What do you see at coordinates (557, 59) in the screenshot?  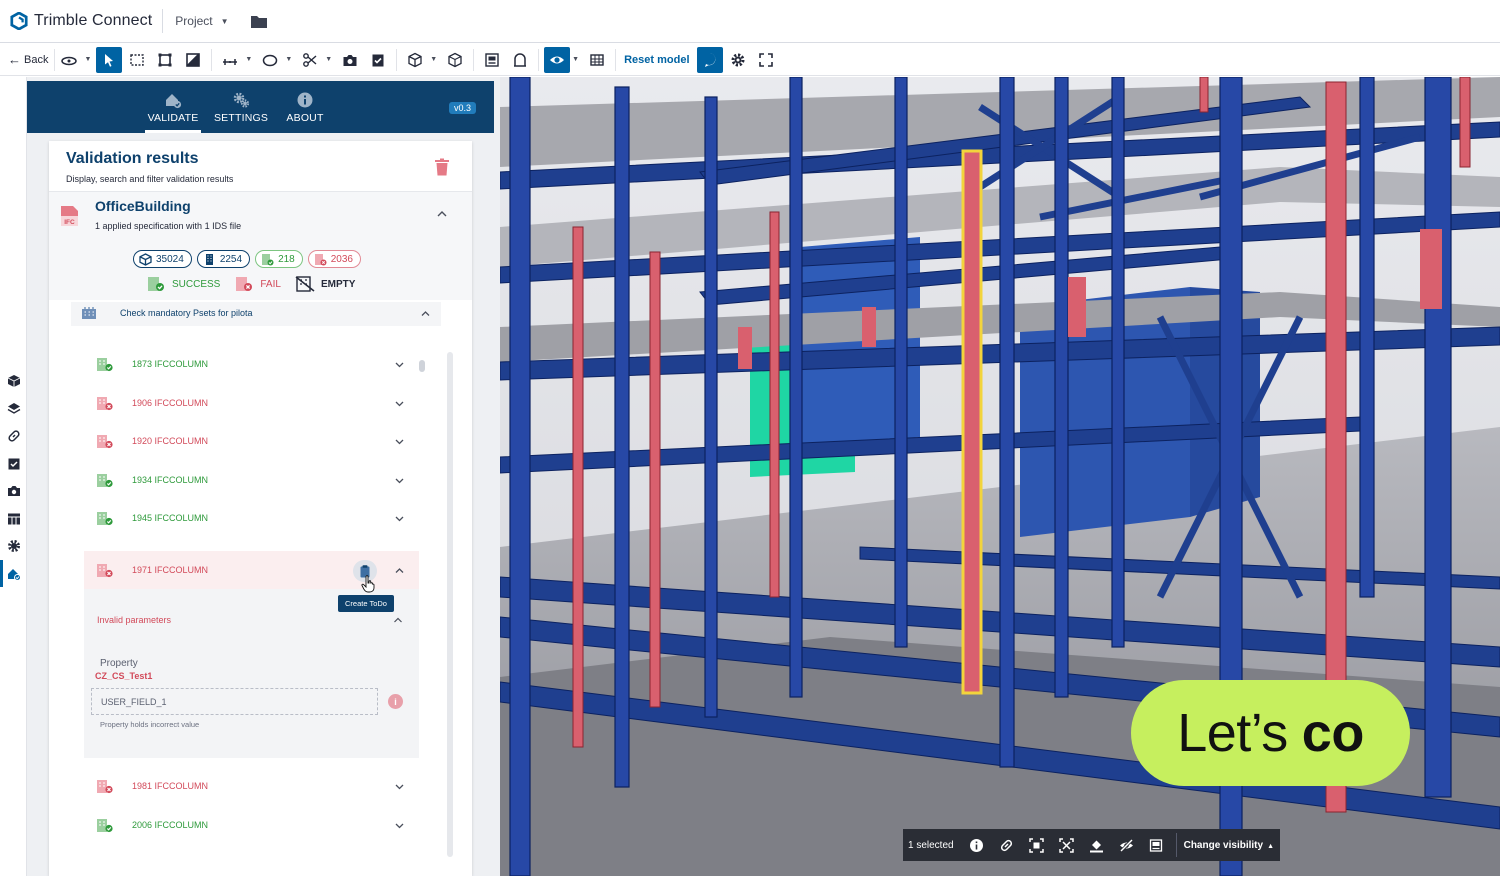 I see `visibility-button` at bounding box center [557, 59].